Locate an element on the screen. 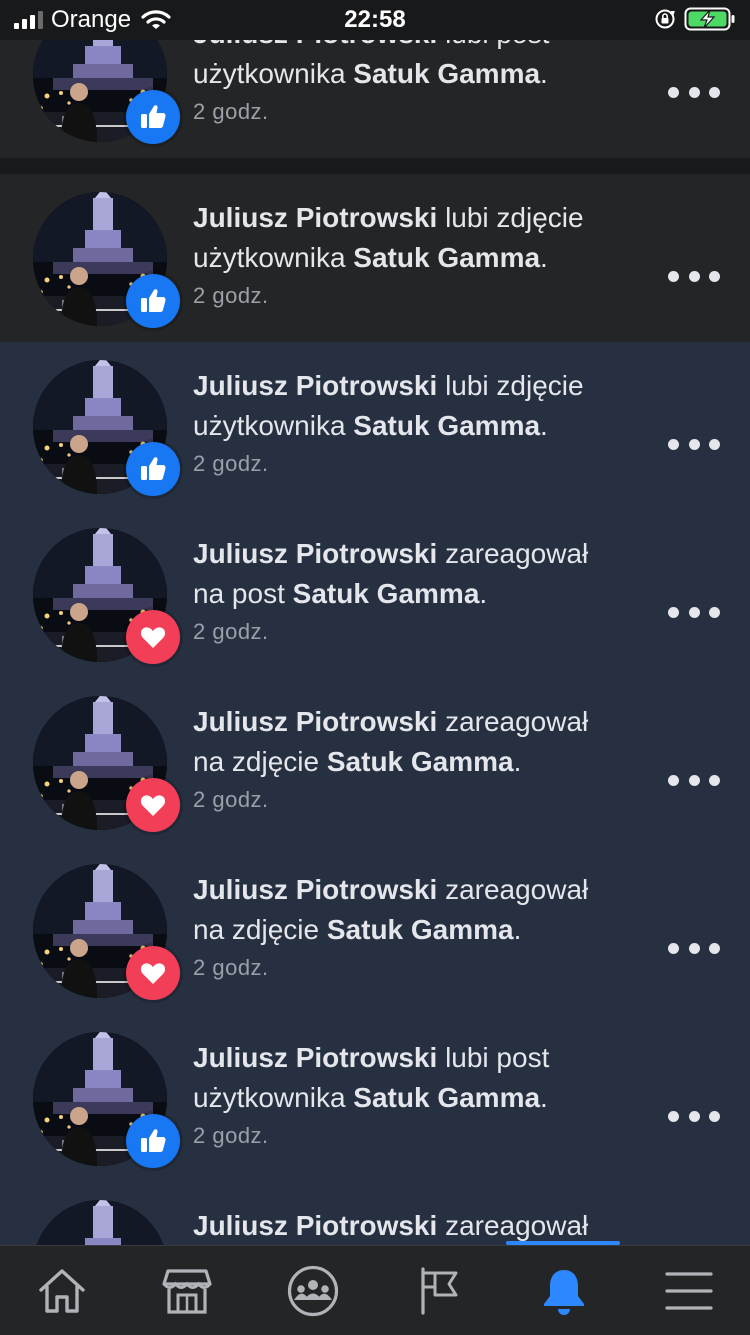 Image resolution: width=750 pixels, height=1335 pixels. actor-avatar is located at coordinates (100, 1222).